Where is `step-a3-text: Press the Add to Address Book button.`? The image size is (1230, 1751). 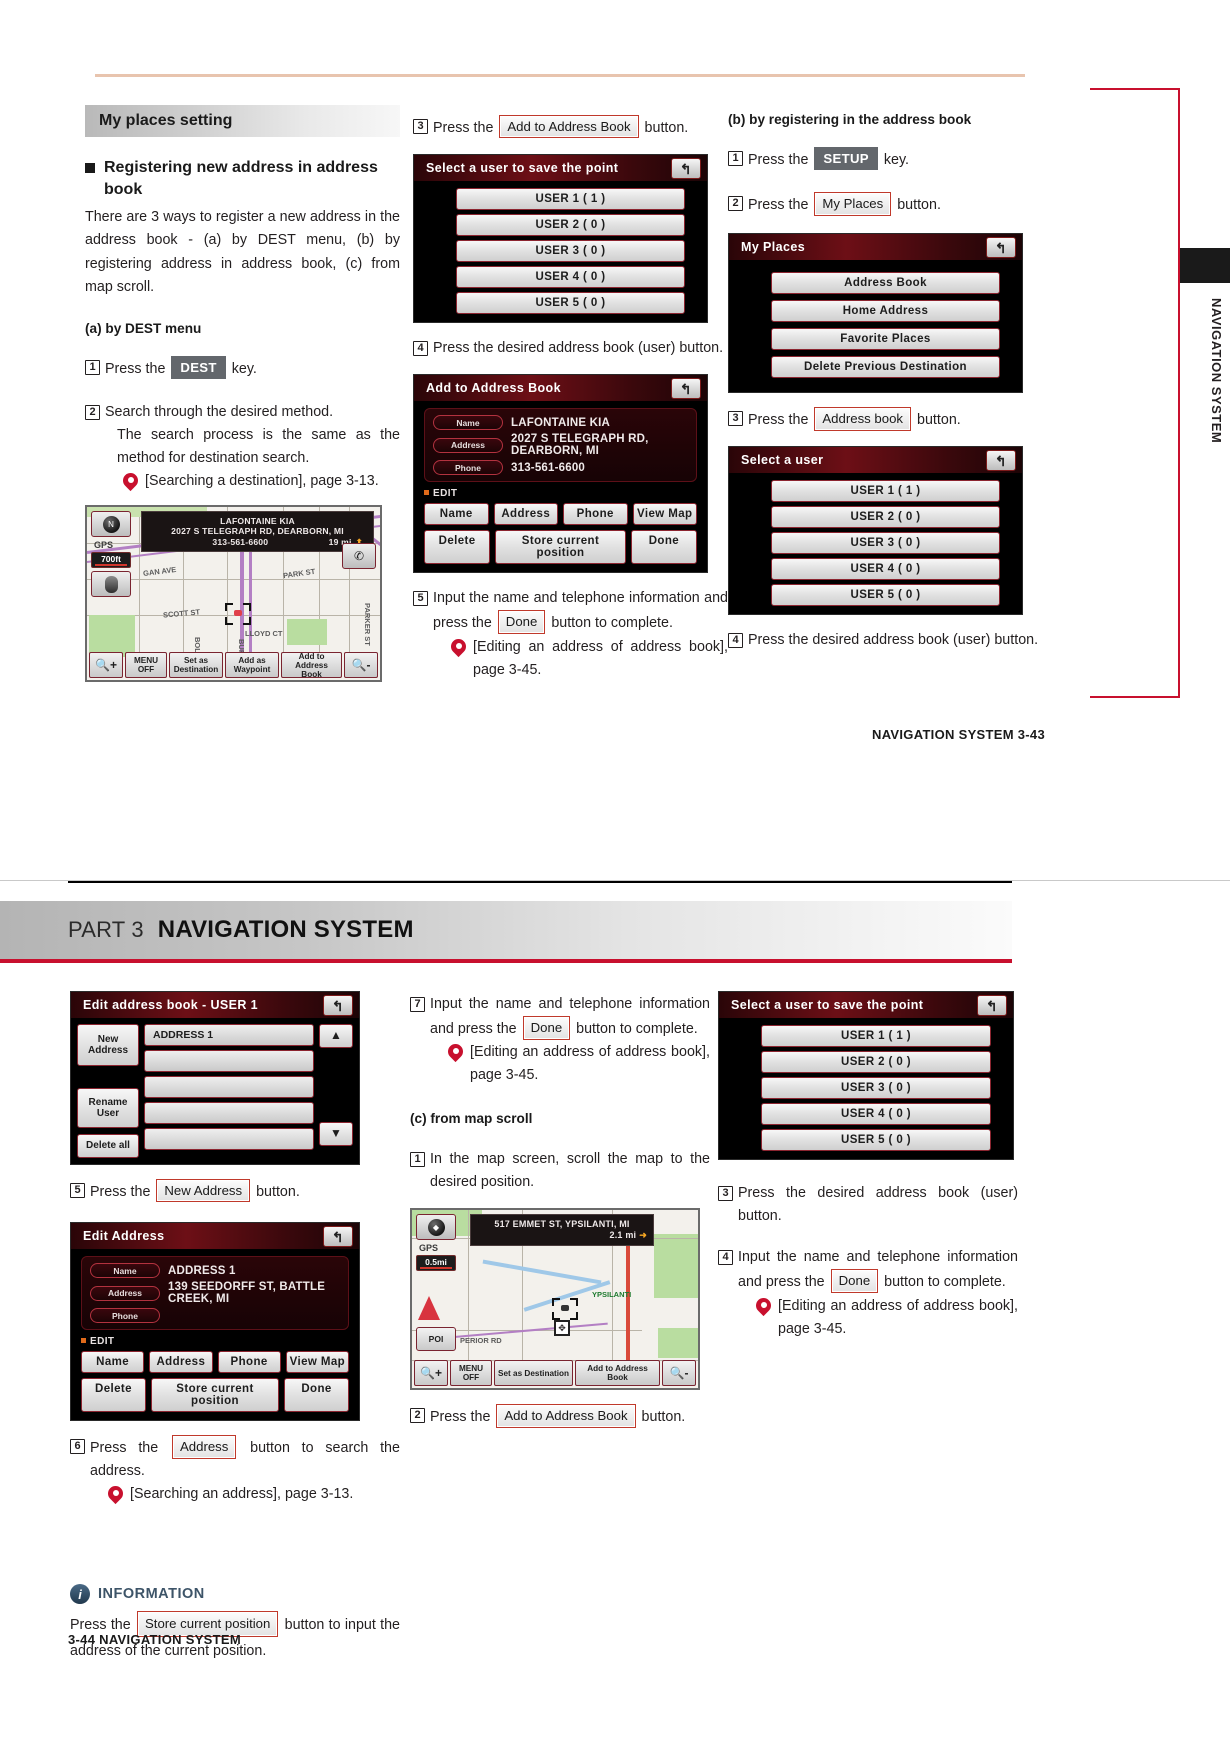 step-a3-text: Press the Add to Address Book button. is located at coordinates (580, 127).